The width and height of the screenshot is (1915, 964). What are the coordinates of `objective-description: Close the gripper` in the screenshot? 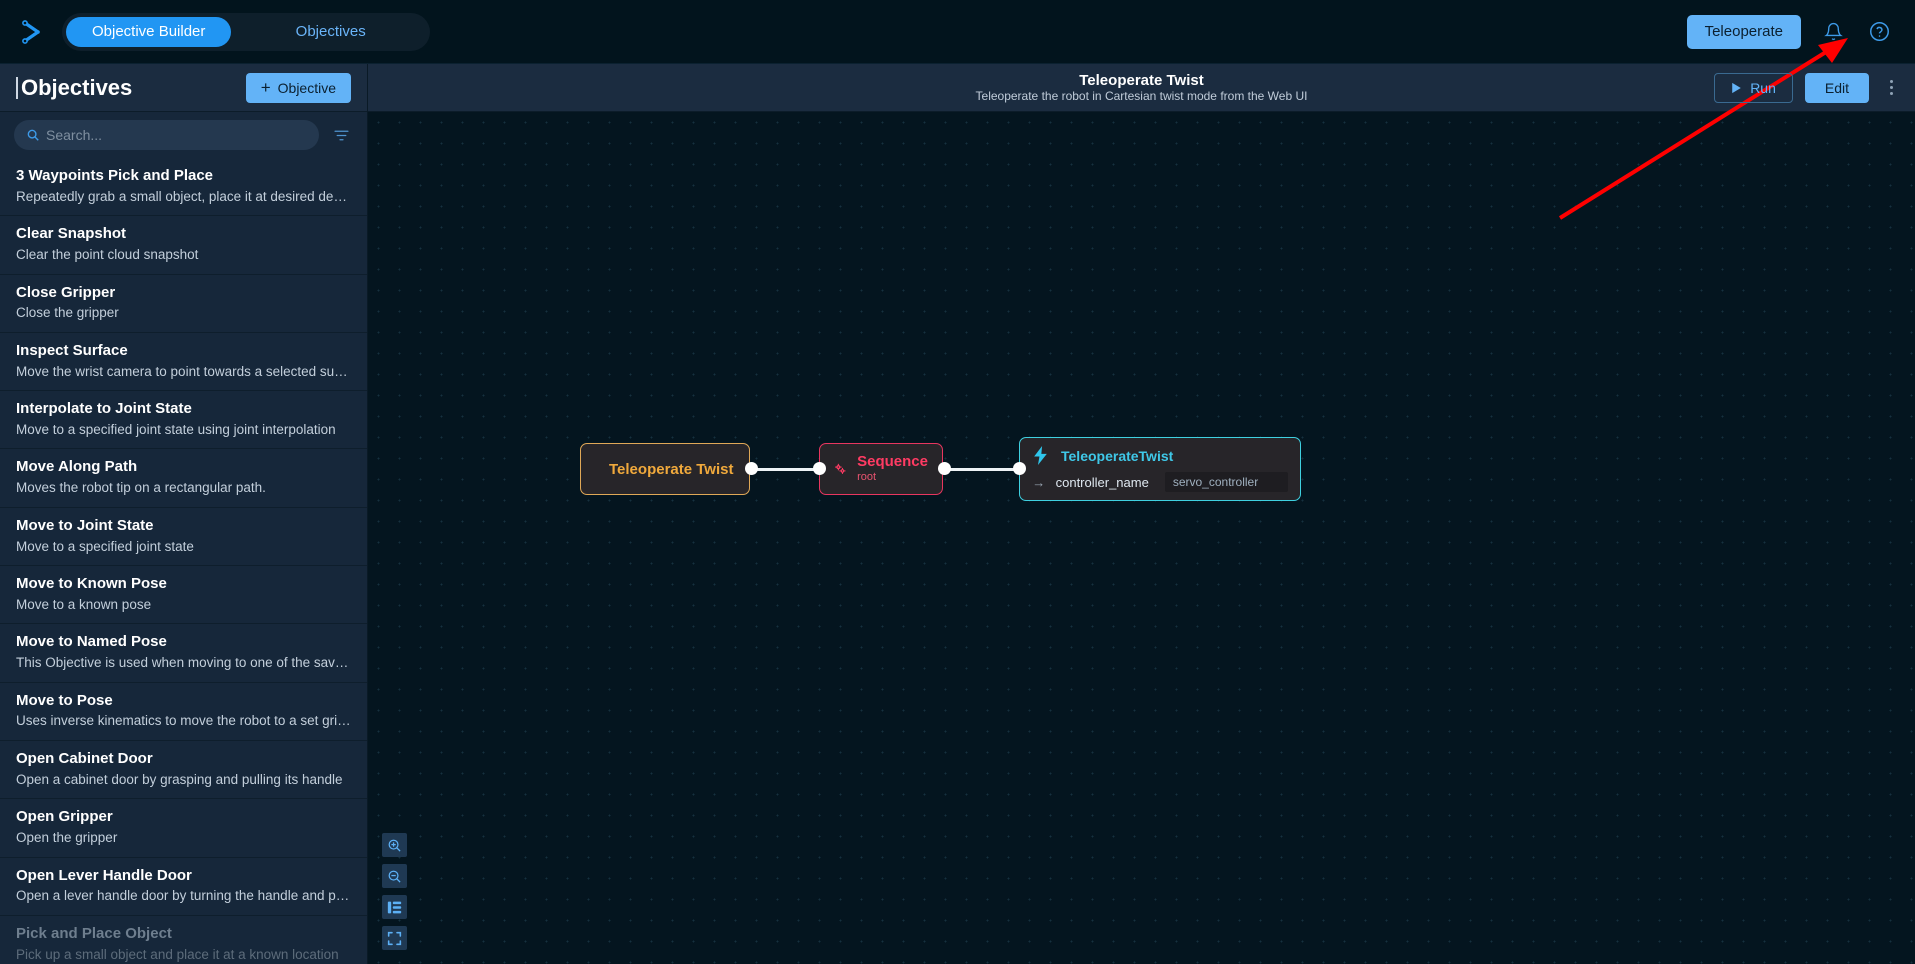 It's located at (67, 313).